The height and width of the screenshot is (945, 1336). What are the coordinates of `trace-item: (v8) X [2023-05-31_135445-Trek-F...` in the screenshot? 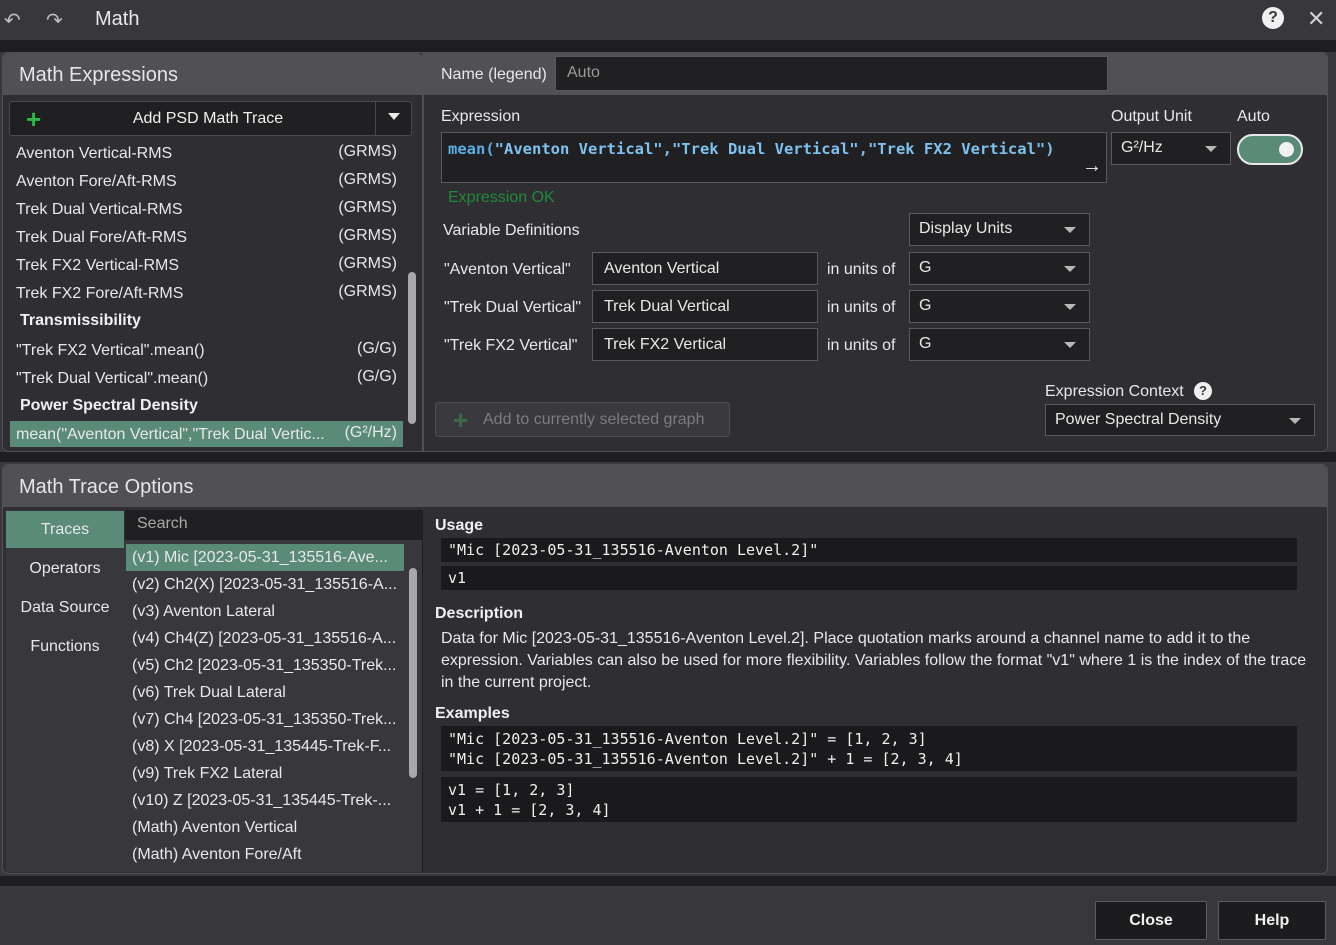 It's located at (265, 746).